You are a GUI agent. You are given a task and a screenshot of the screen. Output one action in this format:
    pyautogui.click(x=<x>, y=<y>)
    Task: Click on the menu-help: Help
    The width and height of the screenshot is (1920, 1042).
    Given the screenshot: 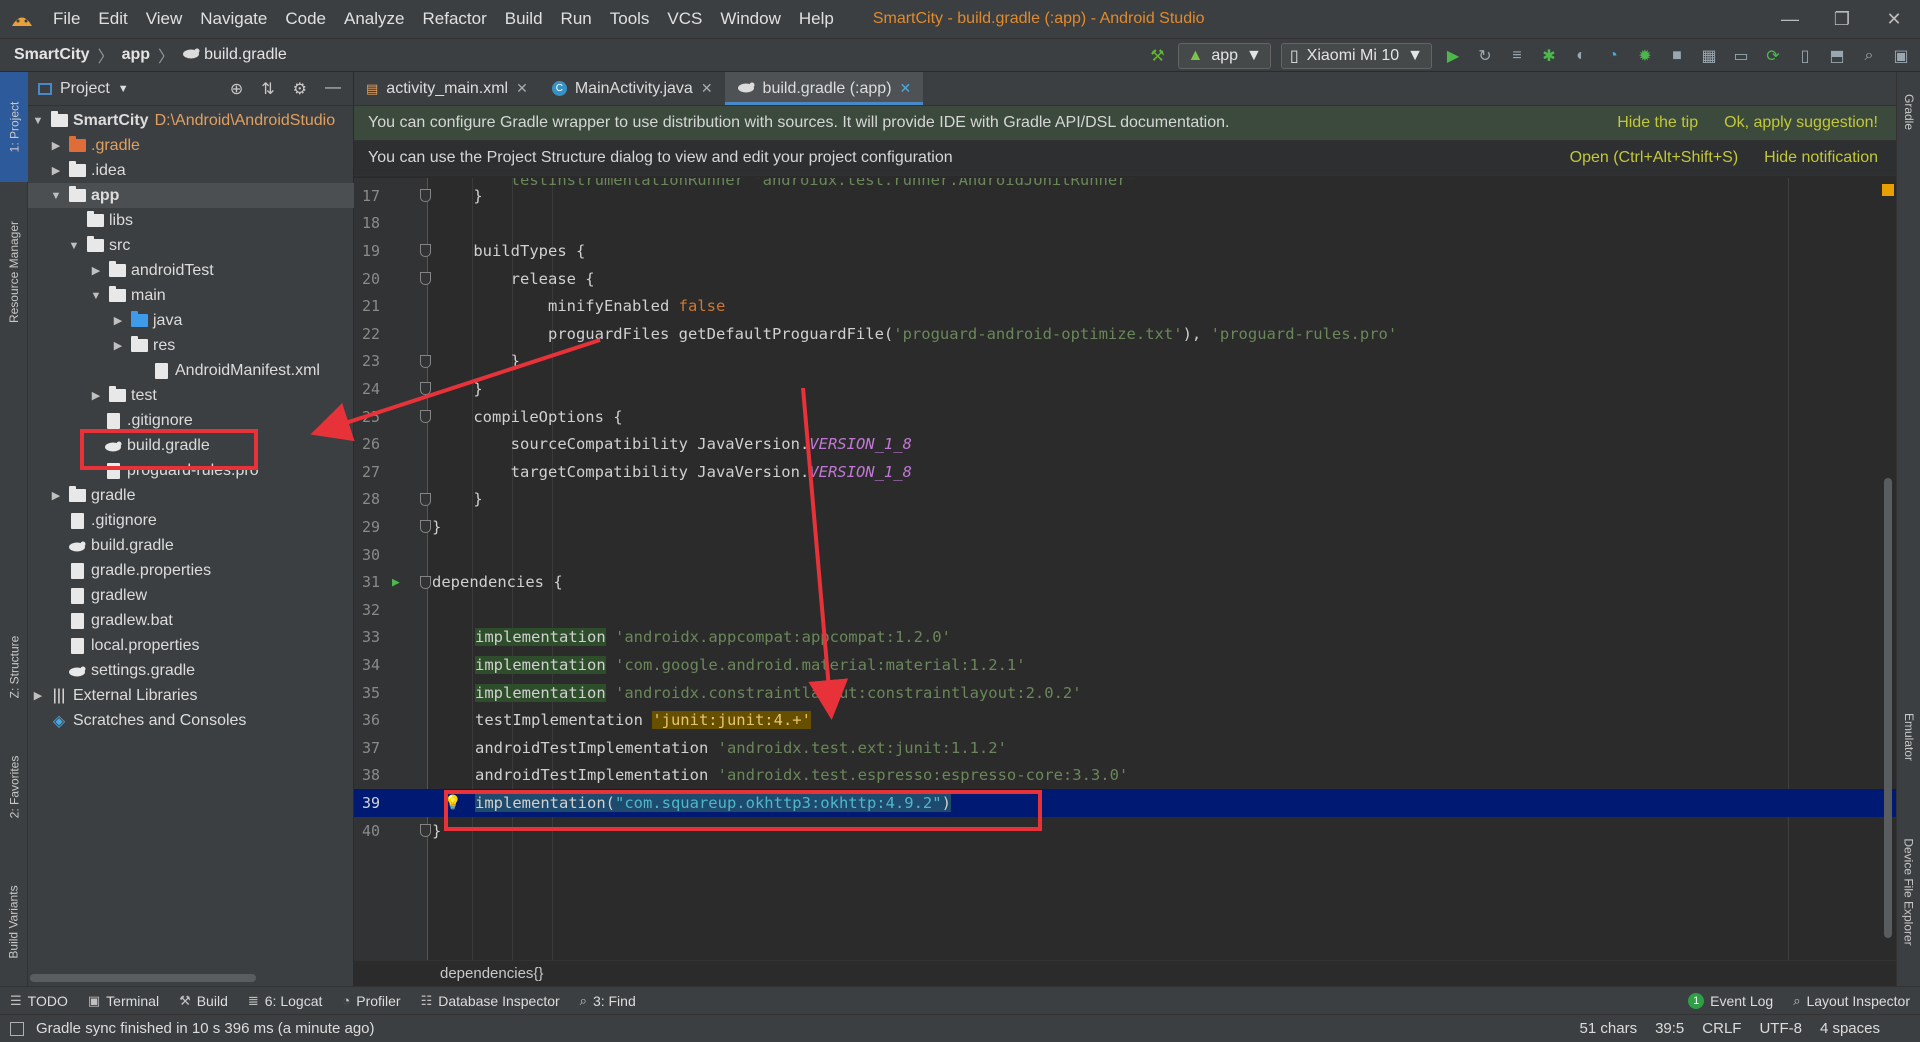 What is the action you would take?
    pyautogui.click(x=816, y=19)
    